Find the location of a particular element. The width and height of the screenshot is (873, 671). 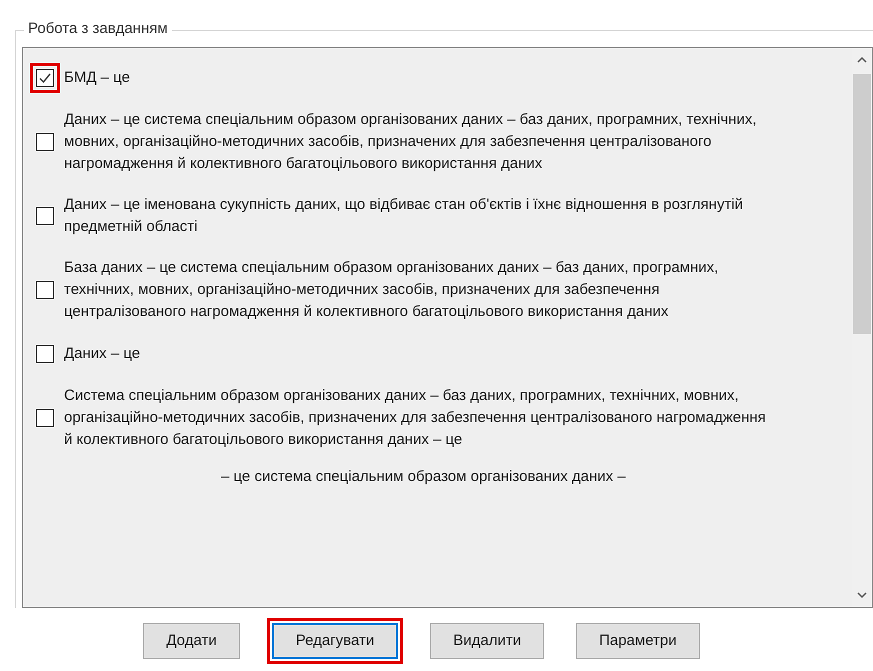

check-icon is located at coordinates (45, 78).